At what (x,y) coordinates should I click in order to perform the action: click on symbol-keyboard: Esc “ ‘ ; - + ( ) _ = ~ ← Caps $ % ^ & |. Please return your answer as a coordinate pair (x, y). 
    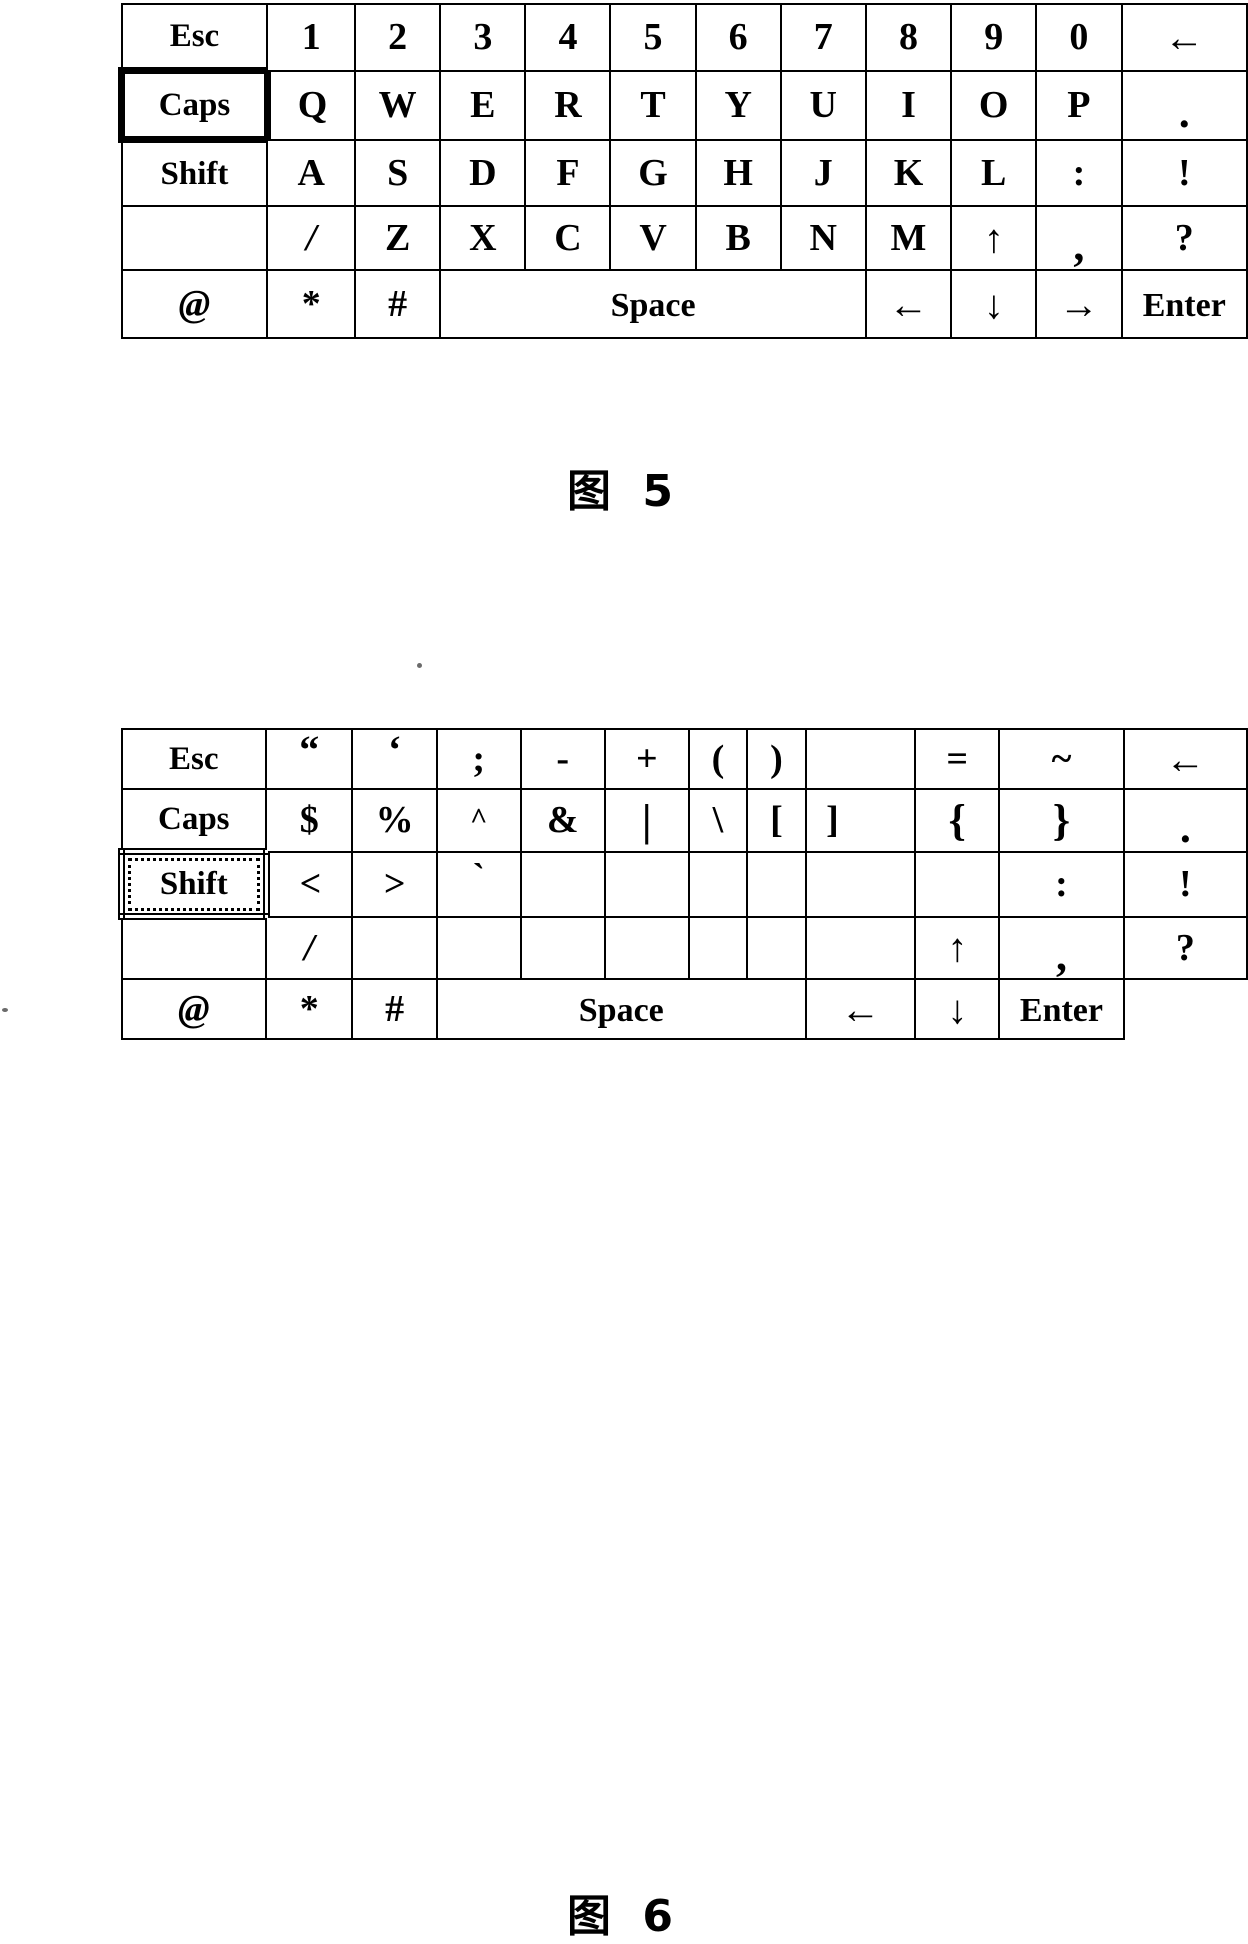
    Looking at the image, I should click on (683, 883).